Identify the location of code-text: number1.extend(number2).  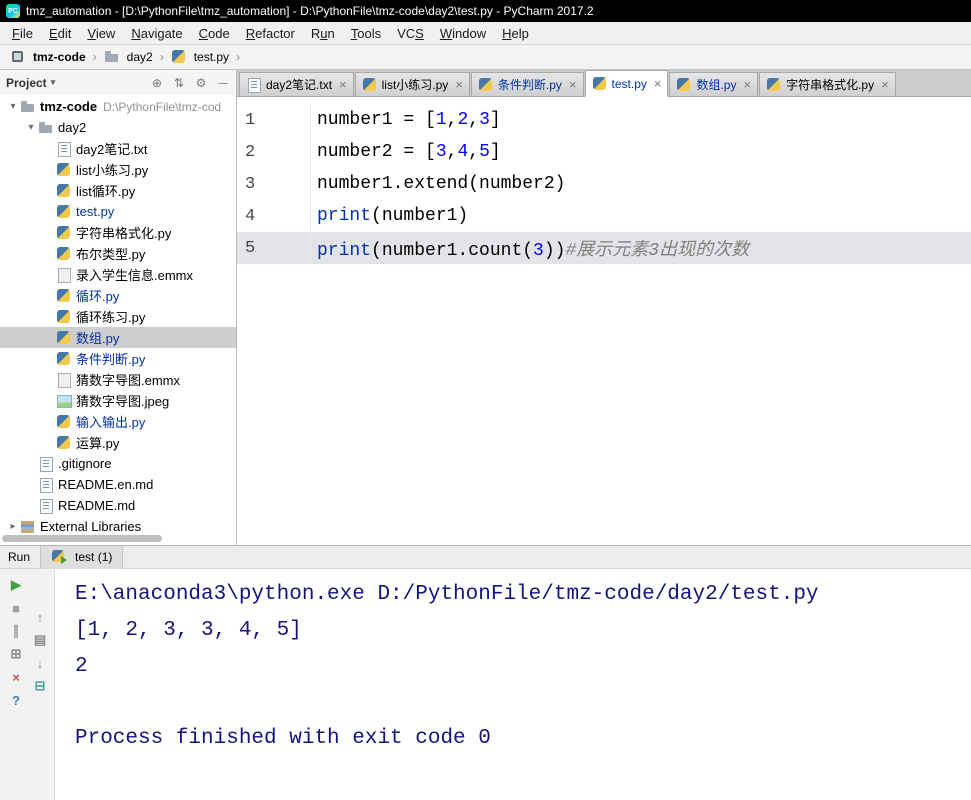
(438, 184).